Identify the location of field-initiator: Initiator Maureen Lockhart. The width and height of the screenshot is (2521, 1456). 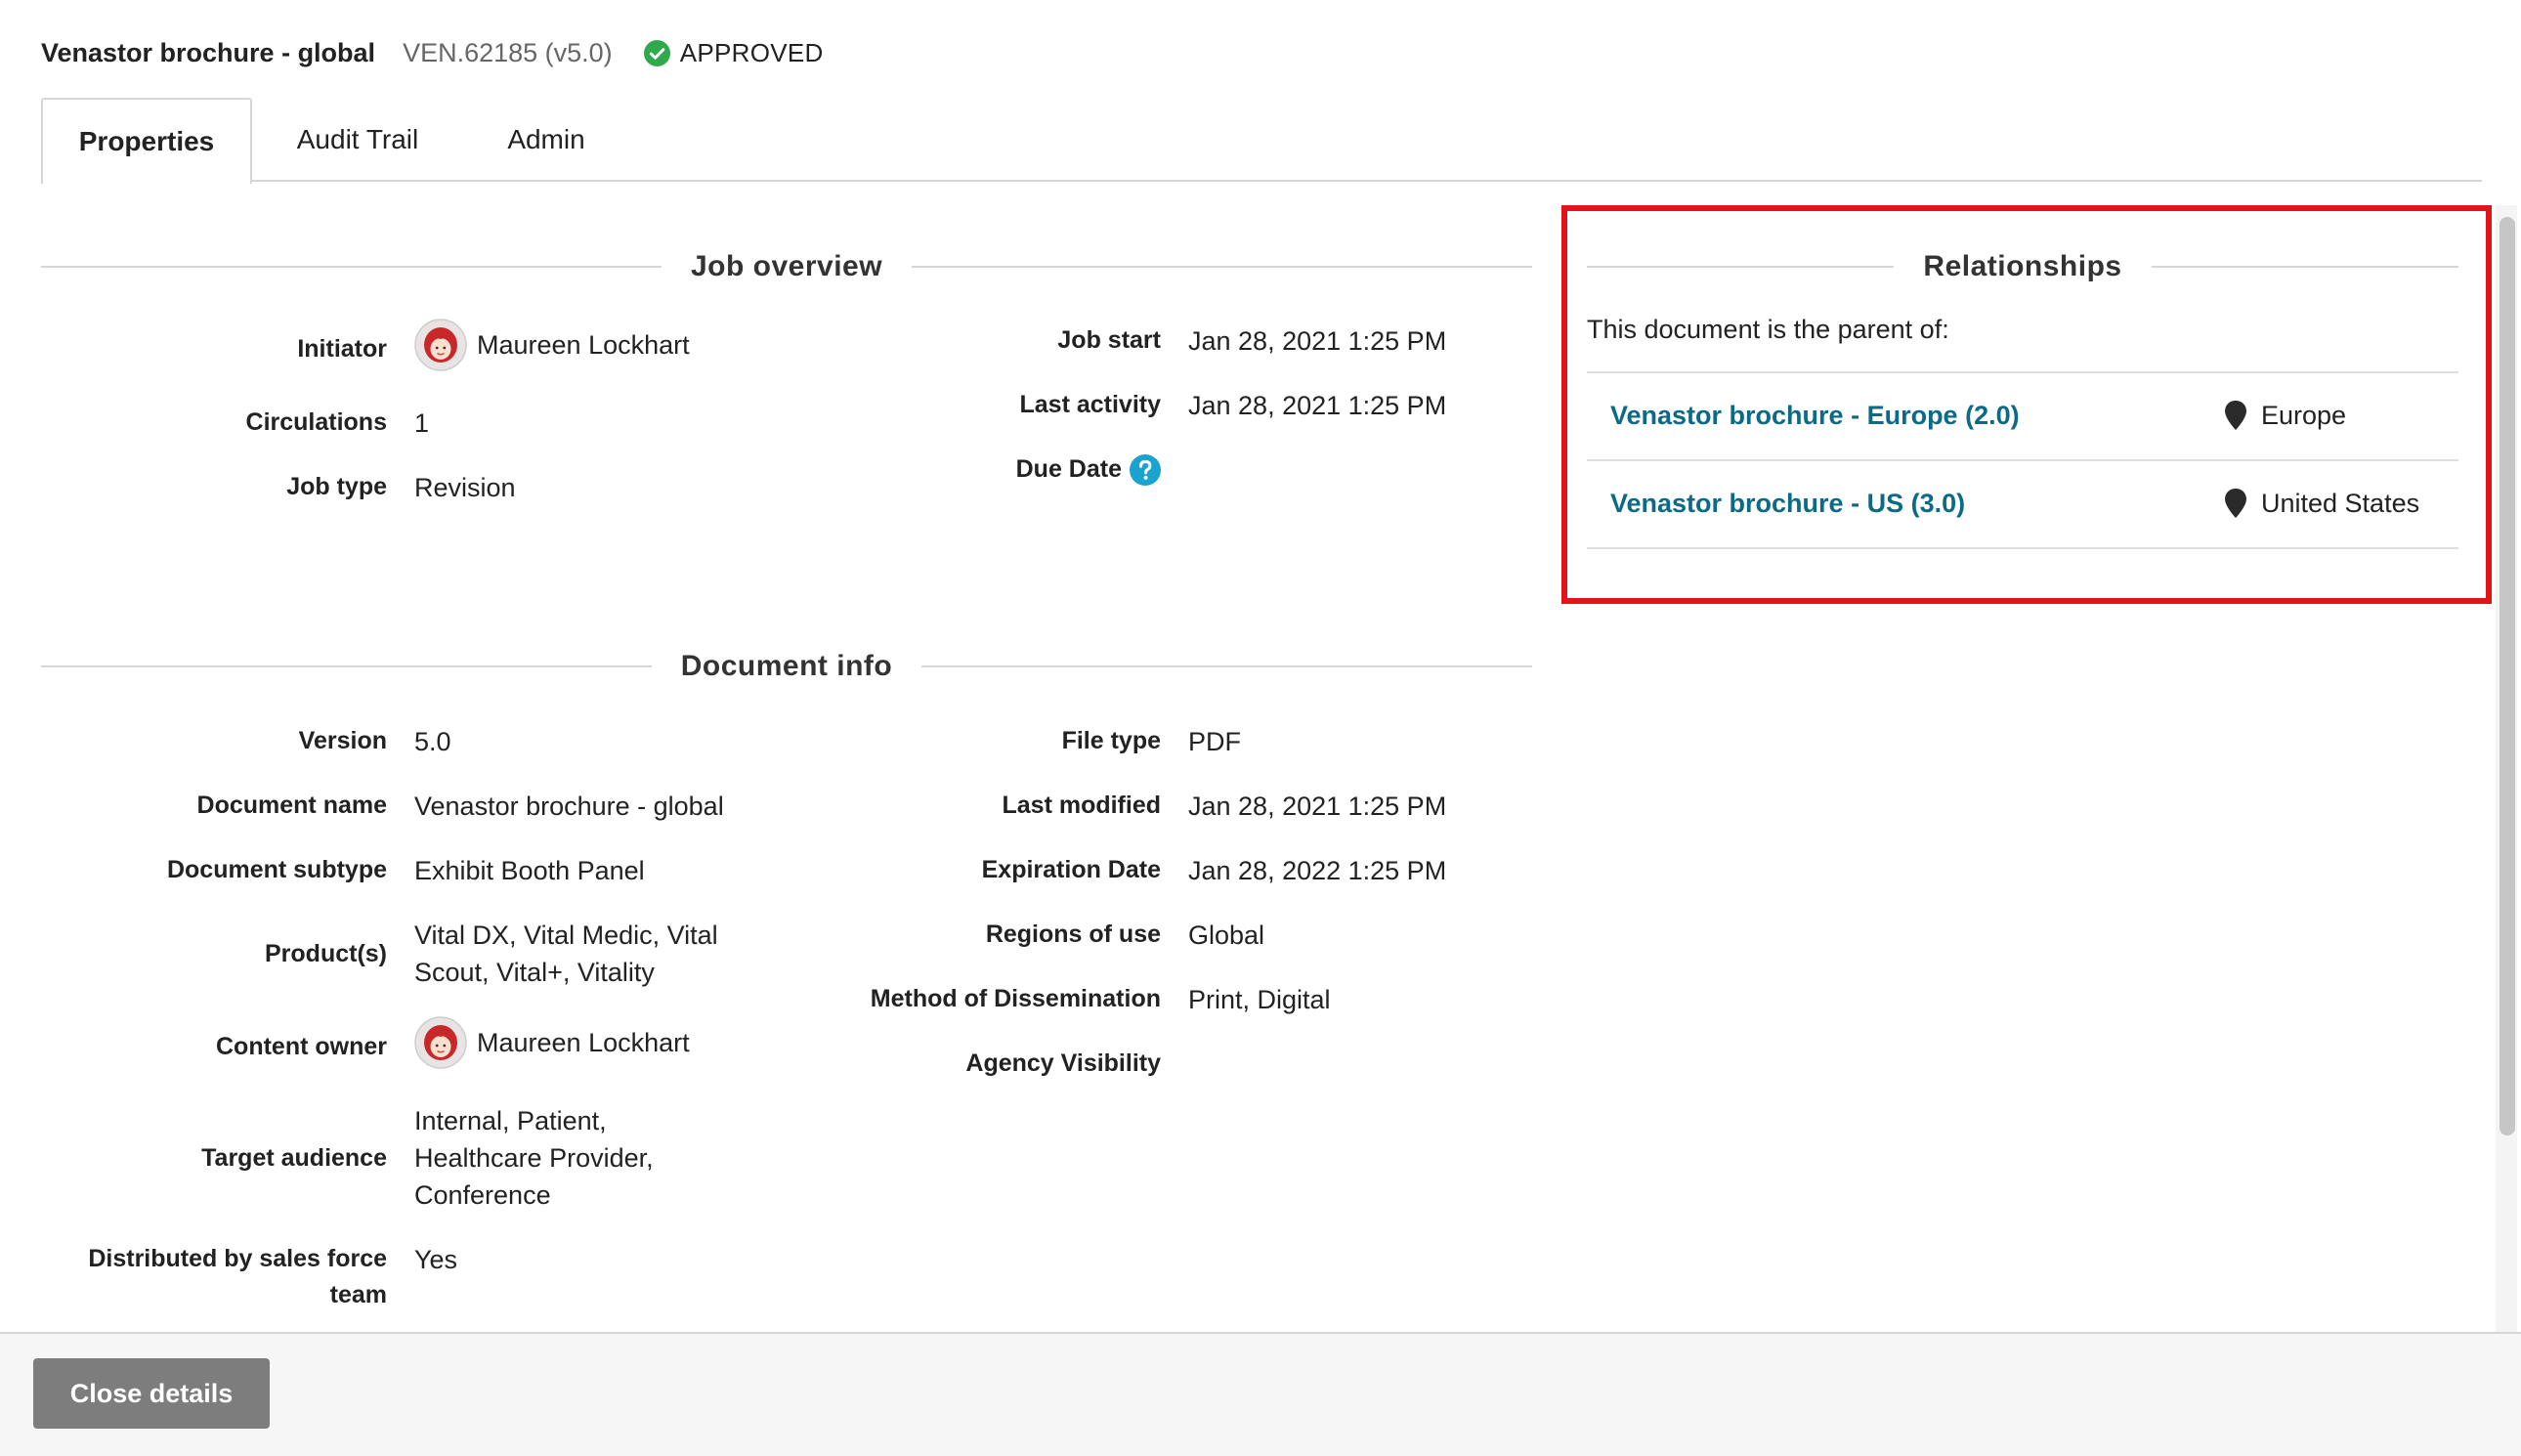
(365, 349).